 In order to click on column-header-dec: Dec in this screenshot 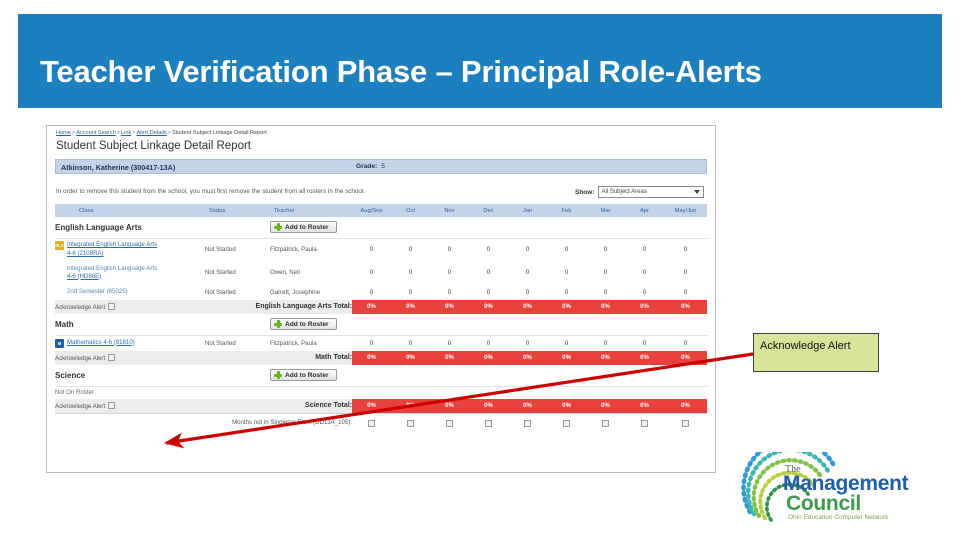, I will do `click(488, 210)`.